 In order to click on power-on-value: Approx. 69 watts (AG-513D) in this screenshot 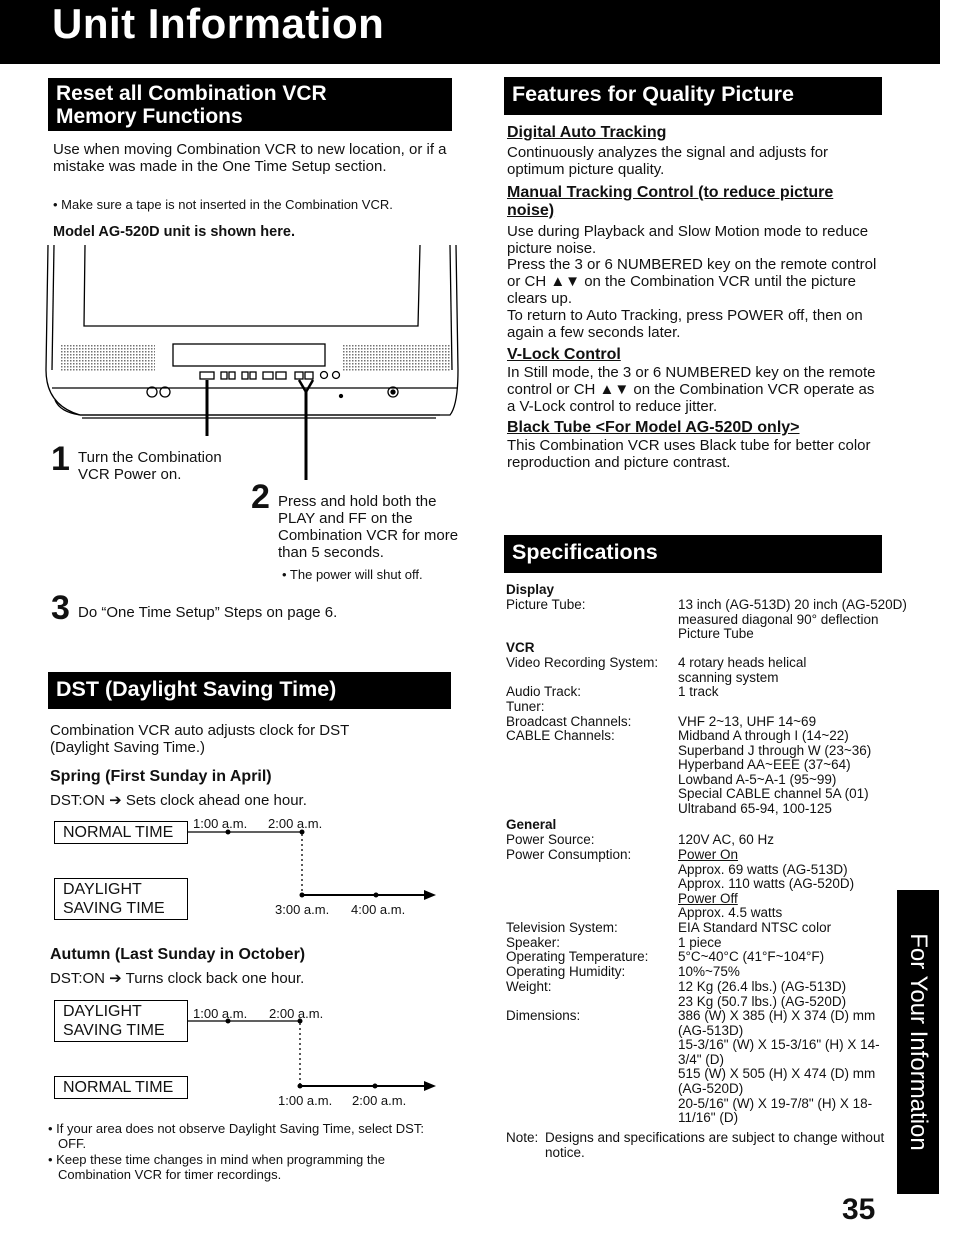, I will do `click(763, 869)`.